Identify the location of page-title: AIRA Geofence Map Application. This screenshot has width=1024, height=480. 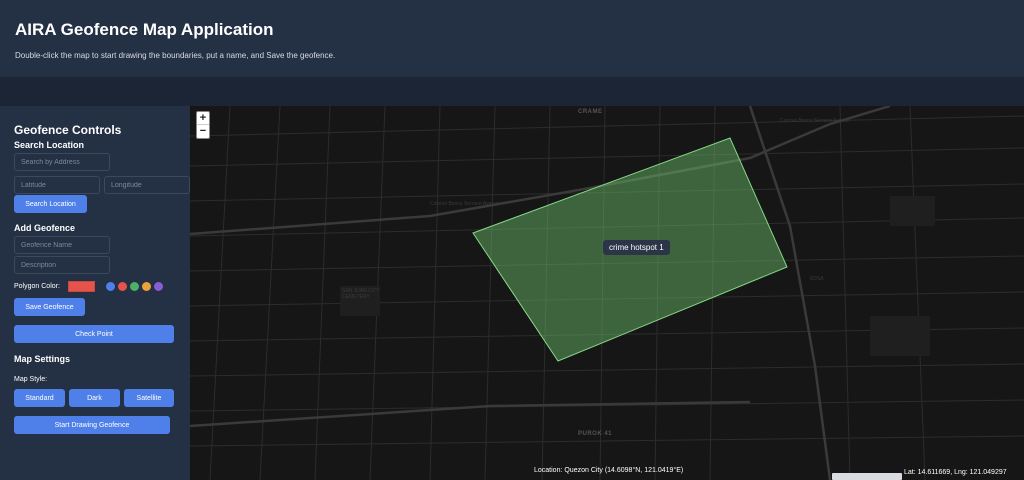
(144, 29).